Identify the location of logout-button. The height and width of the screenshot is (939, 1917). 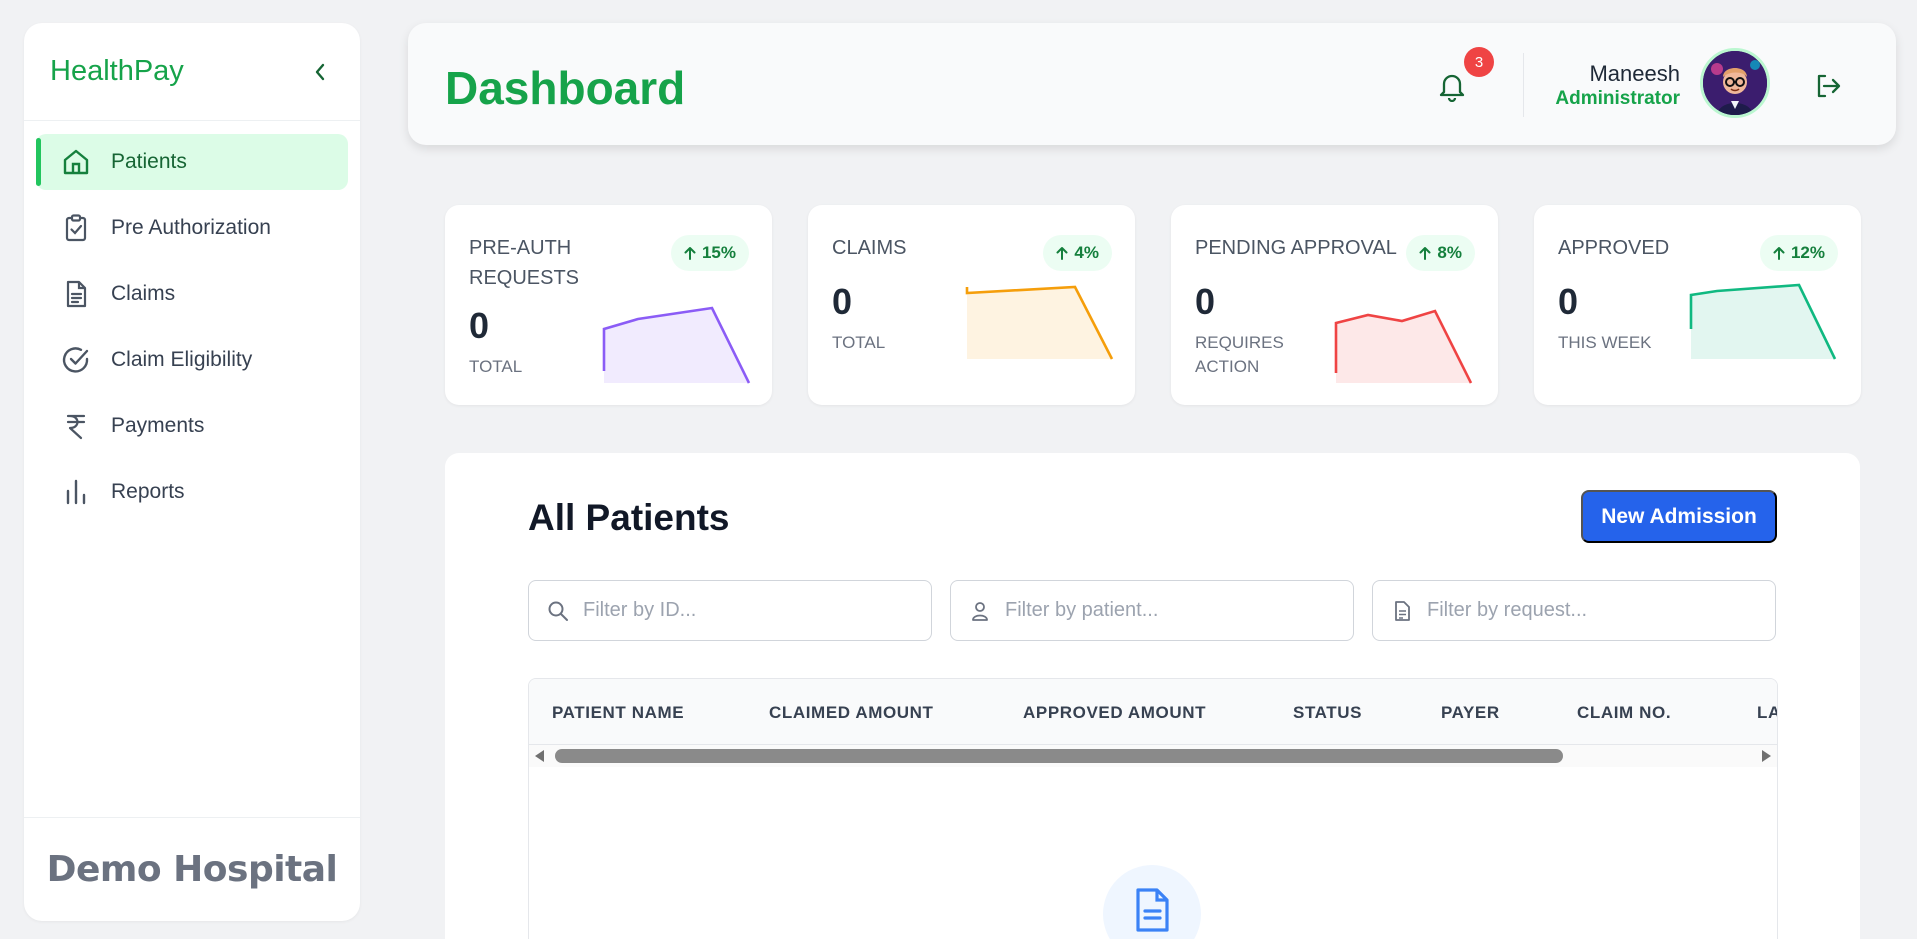
(1828, 86).